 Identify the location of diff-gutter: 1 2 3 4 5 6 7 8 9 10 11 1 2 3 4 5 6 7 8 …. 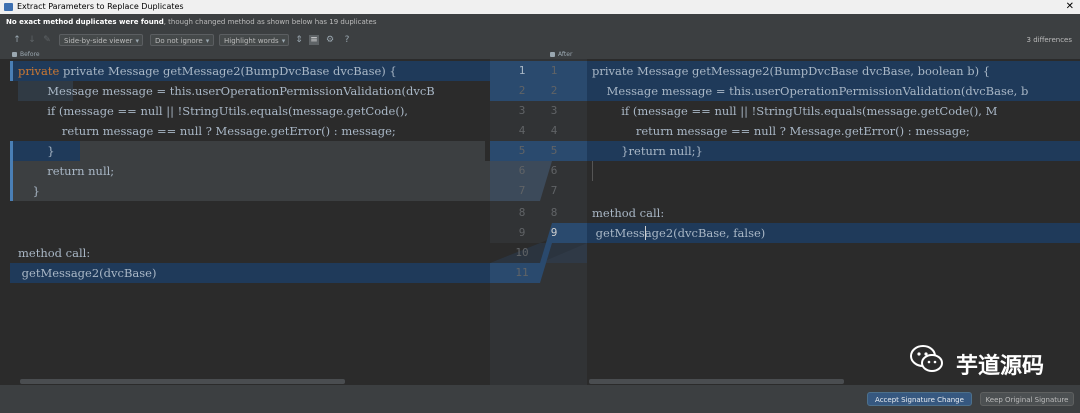
(538, 222).